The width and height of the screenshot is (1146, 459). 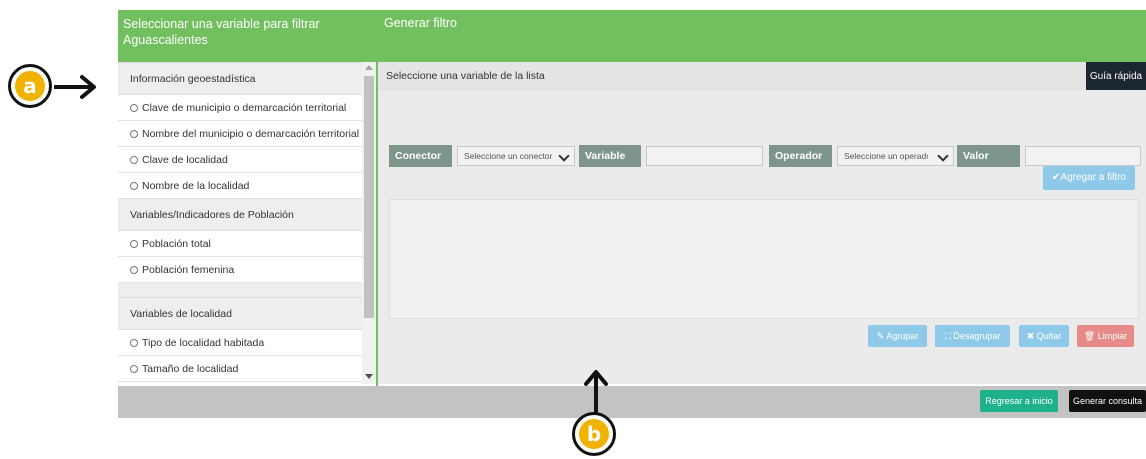 I want to click on variable-option: Tipo de localidad habitada, so click(x=240, y=343).